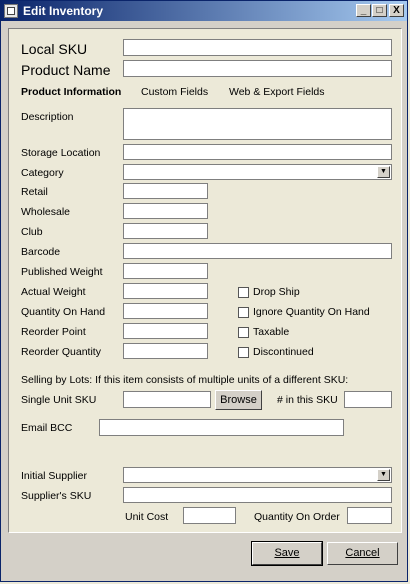 Image resolution: width=410 pixels, height=584 pixels. What do you see at coordinates (53, 292) in the screenshot?
I see `actual-weight-label: Actual Weight` at bounding box center [53, 292].